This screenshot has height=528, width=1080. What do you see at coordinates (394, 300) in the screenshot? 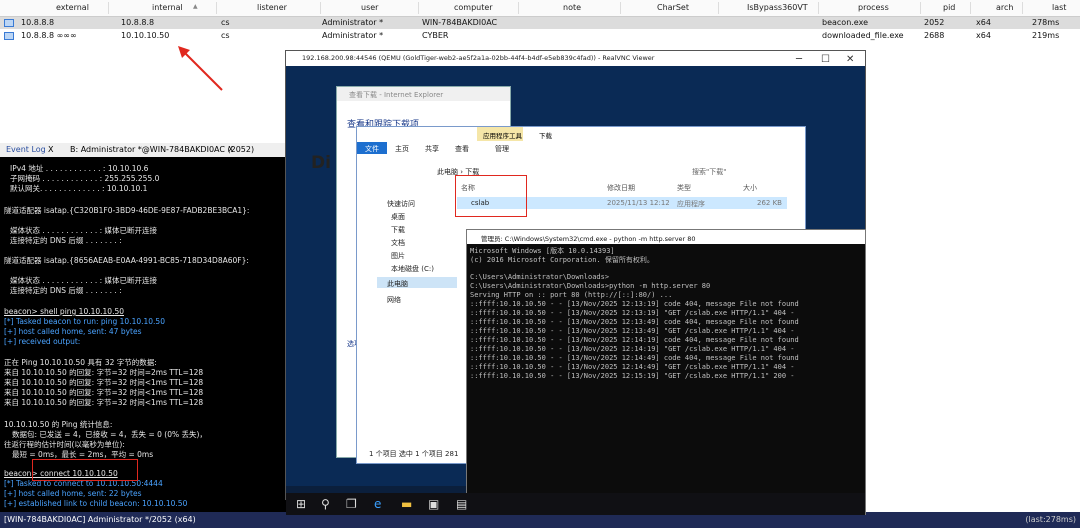
I see `nav-network: 网络` at bounding box center [394, 300].